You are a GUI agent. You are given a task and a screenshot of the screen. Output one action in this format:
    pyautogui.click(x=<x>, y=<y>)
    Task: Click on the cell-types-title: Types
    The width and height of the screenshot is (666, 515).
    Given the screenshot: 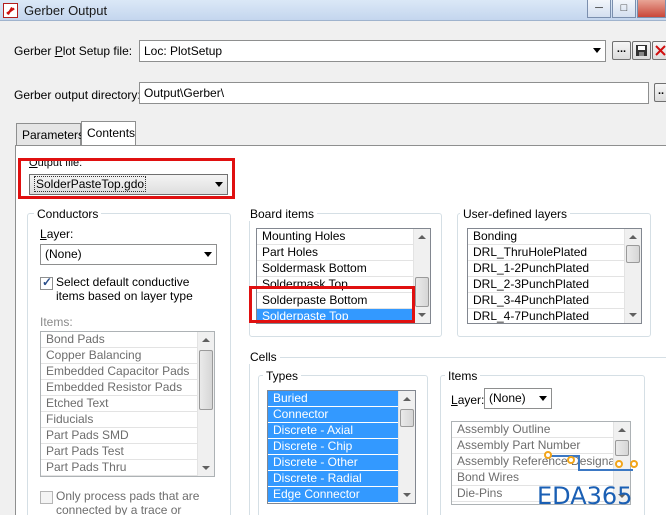 What is the action you would take?
    pyautogui.click(x=282, y=376)
    